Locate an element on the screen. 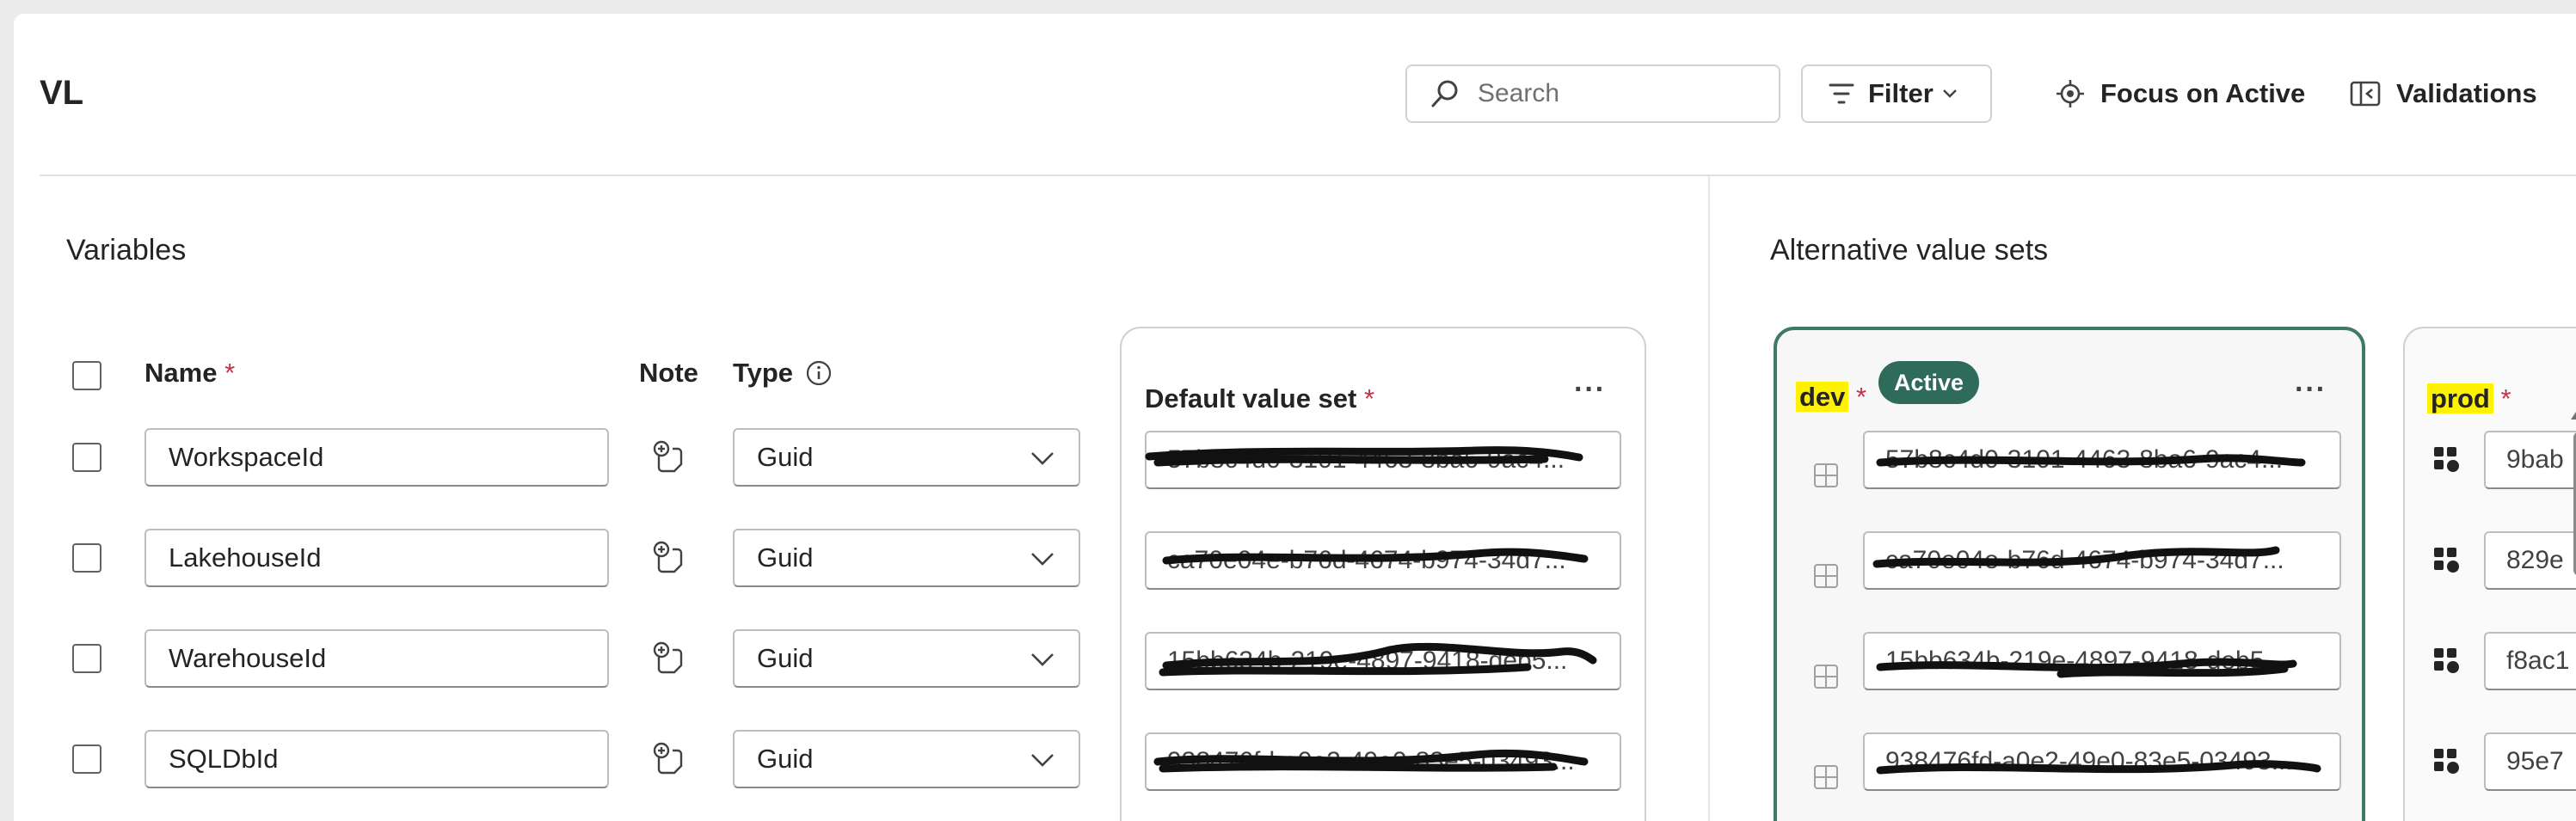 The height and width of the screenshot is (821, 2576). prod-value-input: 95e7 is located at coordinates (2530, 761).